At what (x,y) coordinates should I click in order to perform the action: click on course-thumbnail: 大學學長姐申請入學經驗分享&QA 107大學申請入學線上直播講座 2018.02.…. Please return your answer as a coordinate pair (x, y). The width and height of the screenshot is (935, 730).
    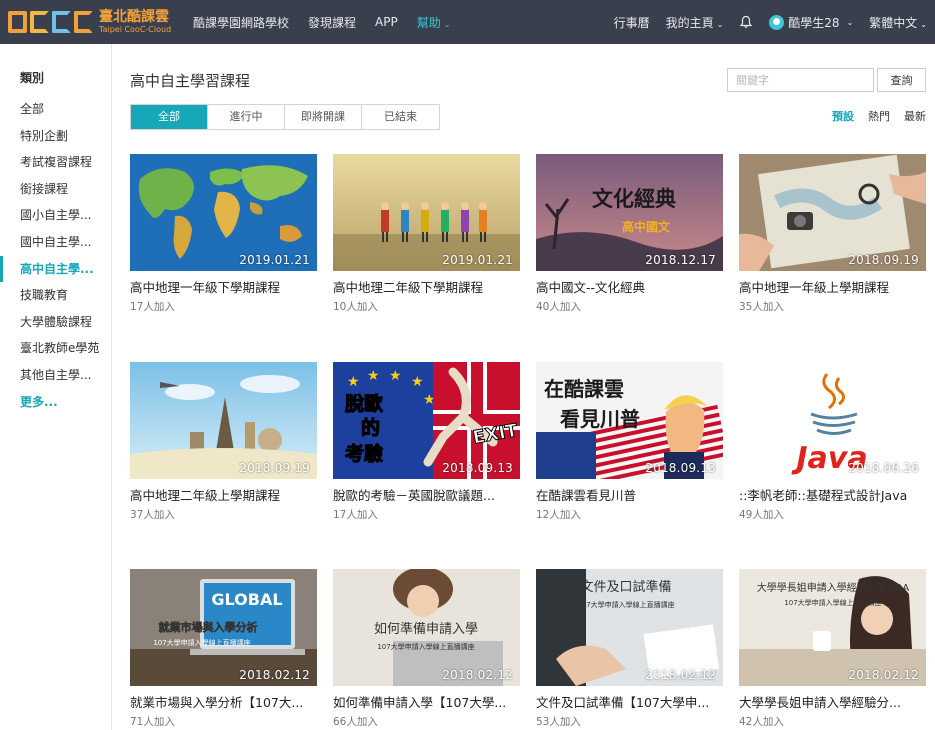
    Looking at the image, I should click on (832, 627).